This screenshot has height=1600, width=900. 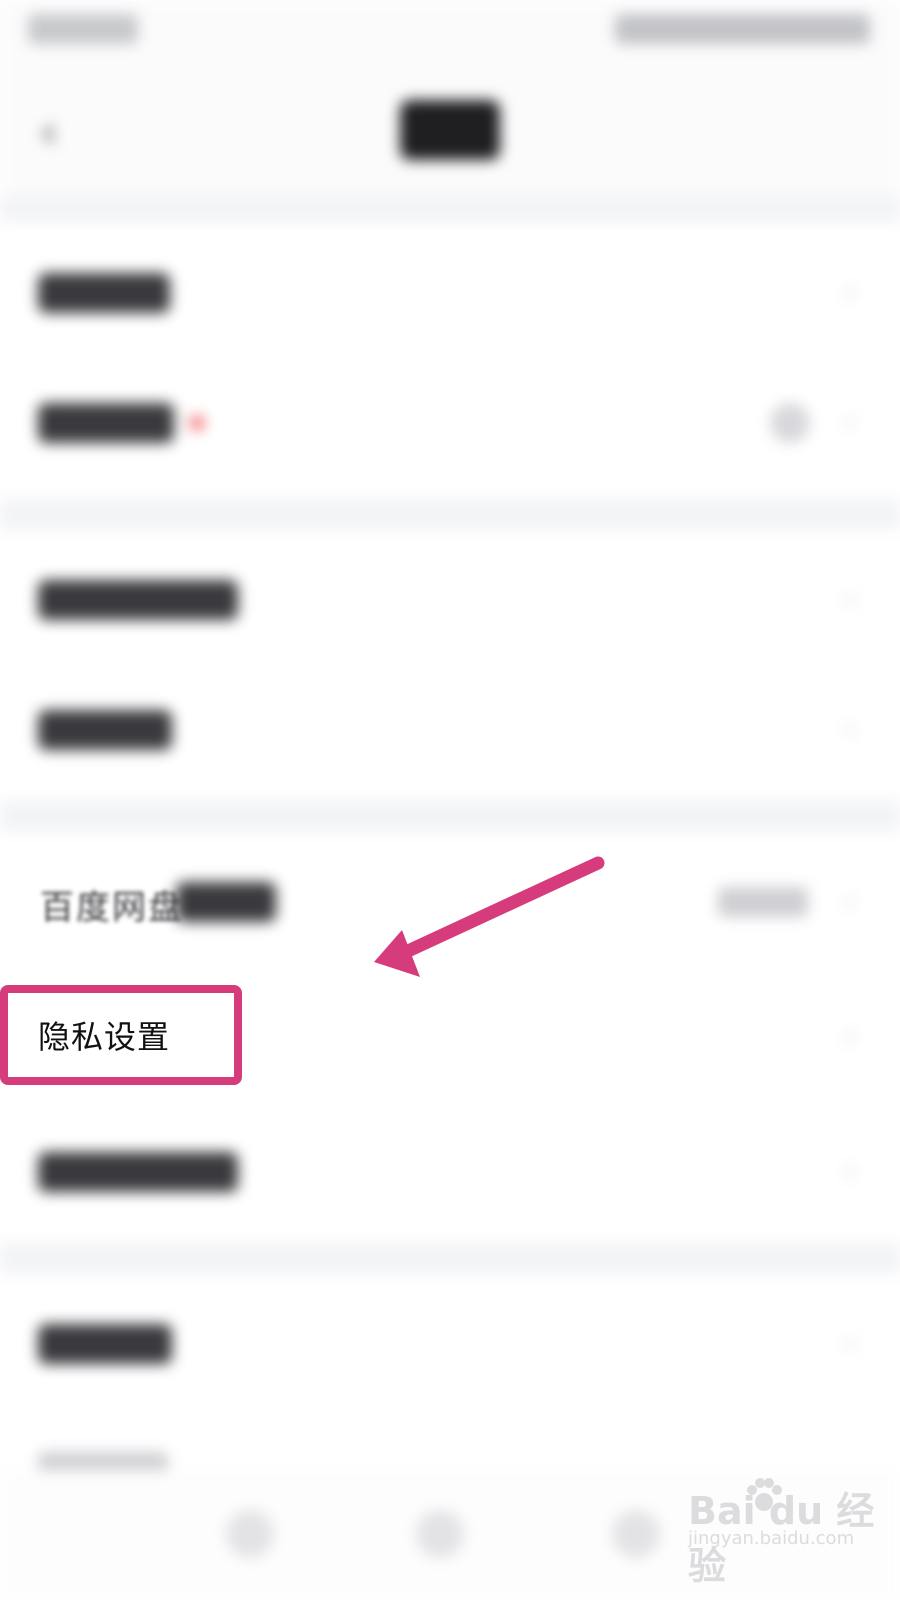 What do you see at coordinates (771, 1538) in the screenshot?
I see `watermark-url: jingyan.baidu.com` at bounding box center [771, 1538].